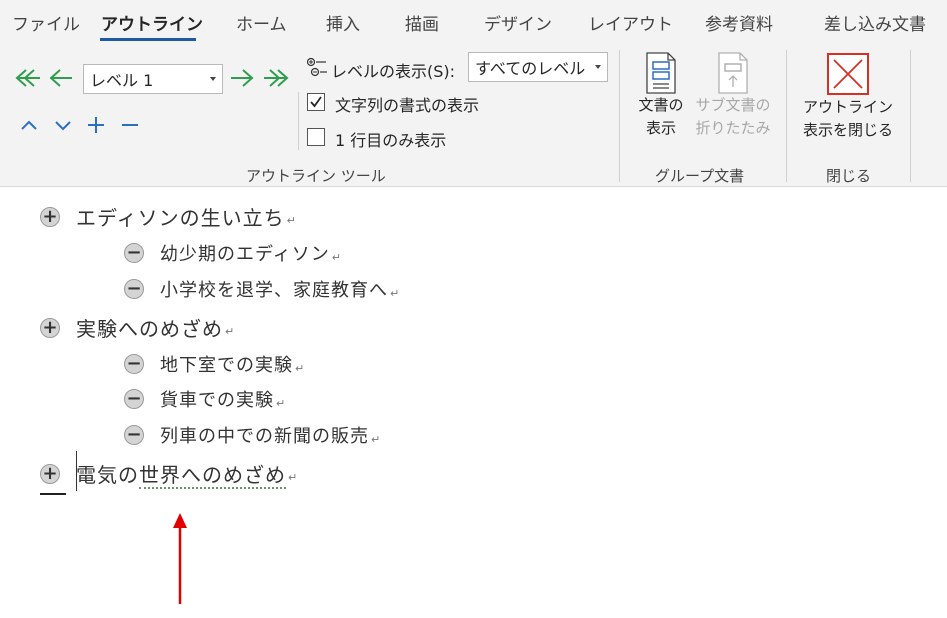 This screenshot has width=947, height=618. Describe the element at coordinates (343, 22) in the screenshot. I see `tab-insert: 挿入` at that location.